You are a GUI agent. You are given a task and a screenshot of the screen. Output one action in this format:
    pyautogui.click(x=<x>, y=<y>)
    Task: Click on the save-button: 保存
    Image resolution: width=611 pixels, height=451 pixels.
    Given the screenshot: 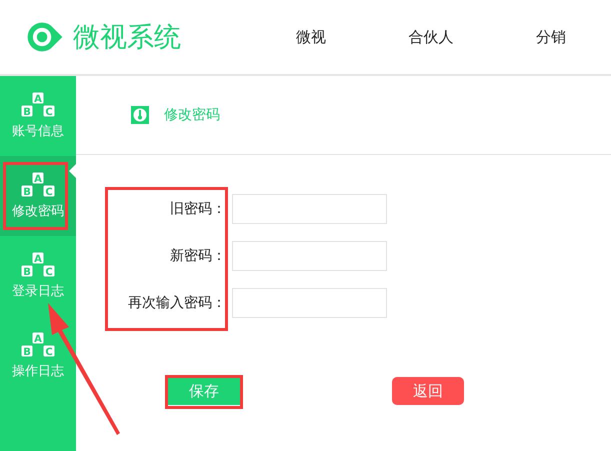 What is the action you would take?
    pyautogui.click(x=204, y=391)
    